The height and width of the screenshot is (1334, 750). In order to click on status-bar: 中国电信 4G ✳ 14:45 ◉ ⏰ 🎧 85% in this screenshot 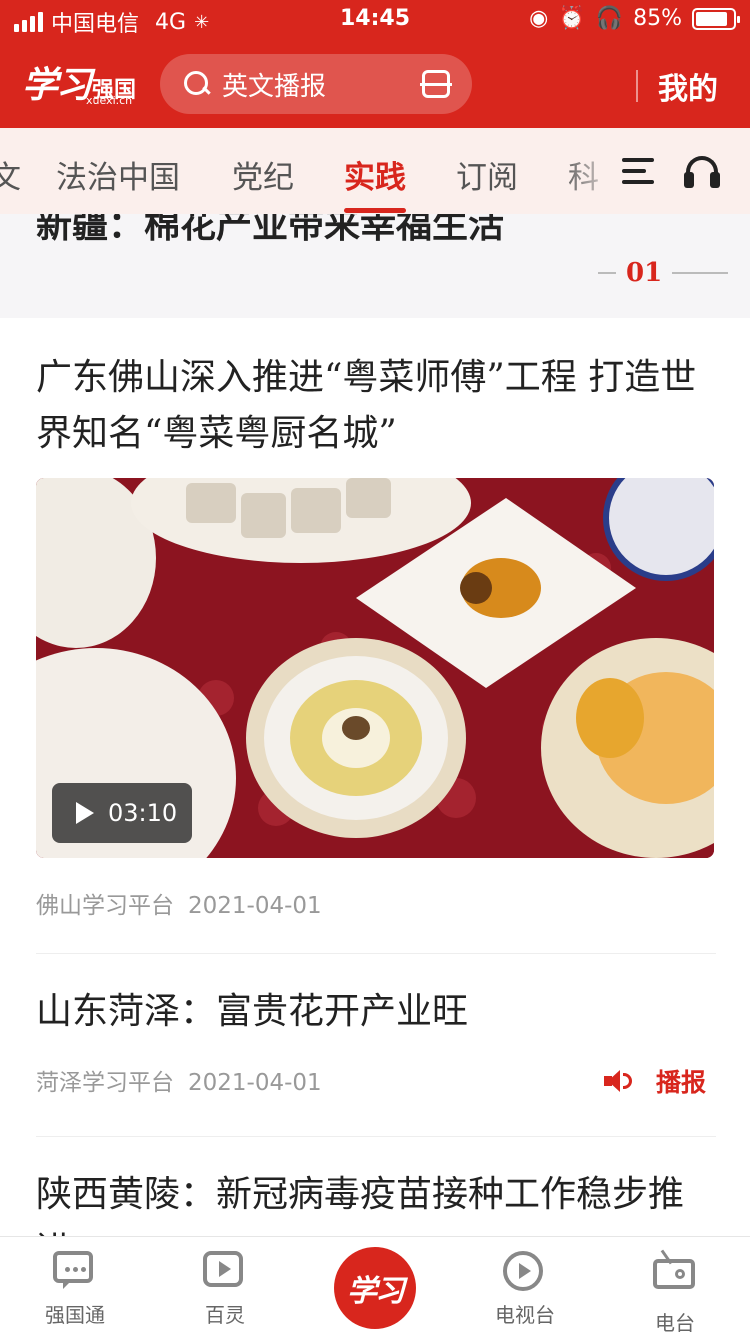, I will do `click(375, 20)`.